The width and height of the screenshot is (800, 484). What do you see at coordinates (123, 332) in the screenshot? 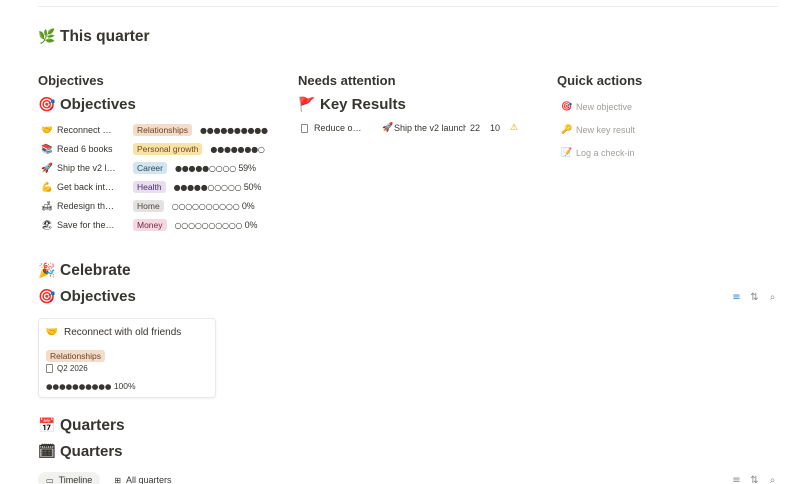
I see `card-title-text: Reconnect with old friends` at bounding box center [123, 332].